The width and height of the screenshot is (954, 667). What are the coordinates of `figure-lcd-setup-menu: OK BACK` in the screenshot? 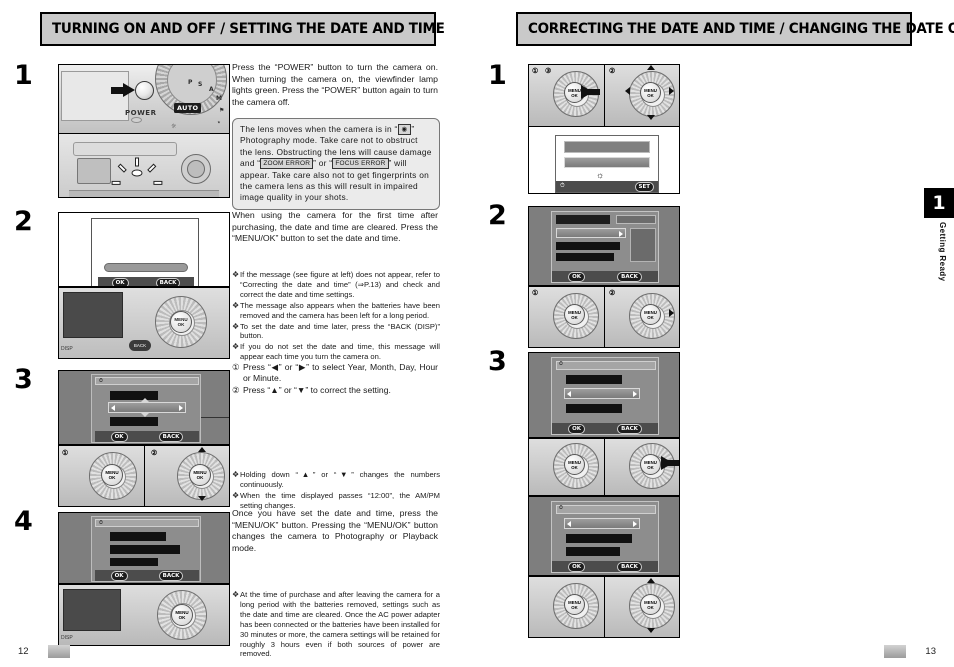 It's located at (604, 246).